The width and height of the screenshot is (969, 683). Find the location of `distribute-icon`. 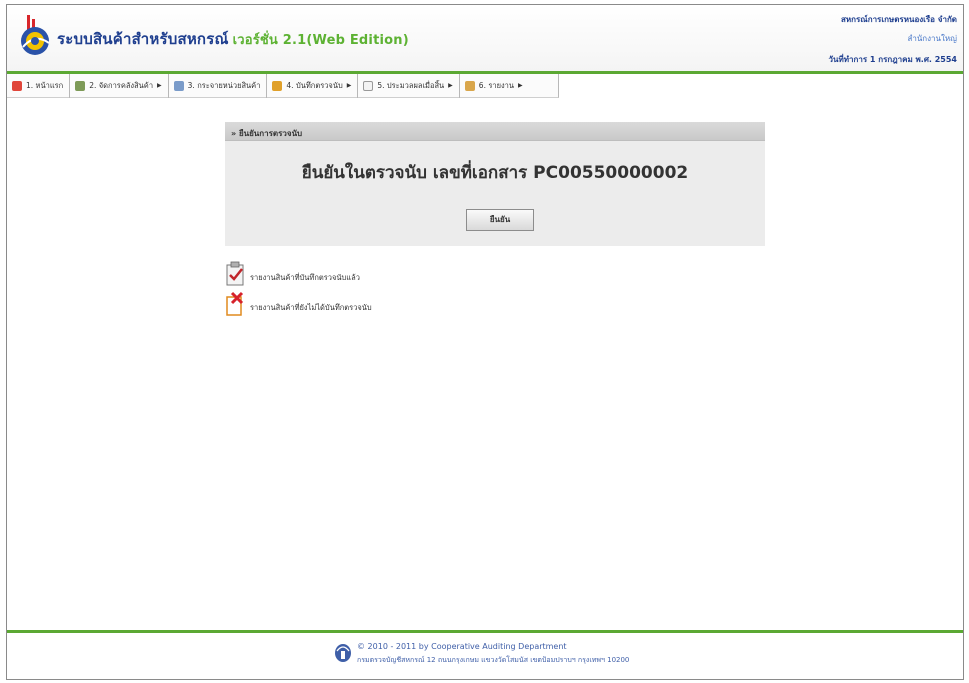

distribute-icon is located at coordinates (178, 85).